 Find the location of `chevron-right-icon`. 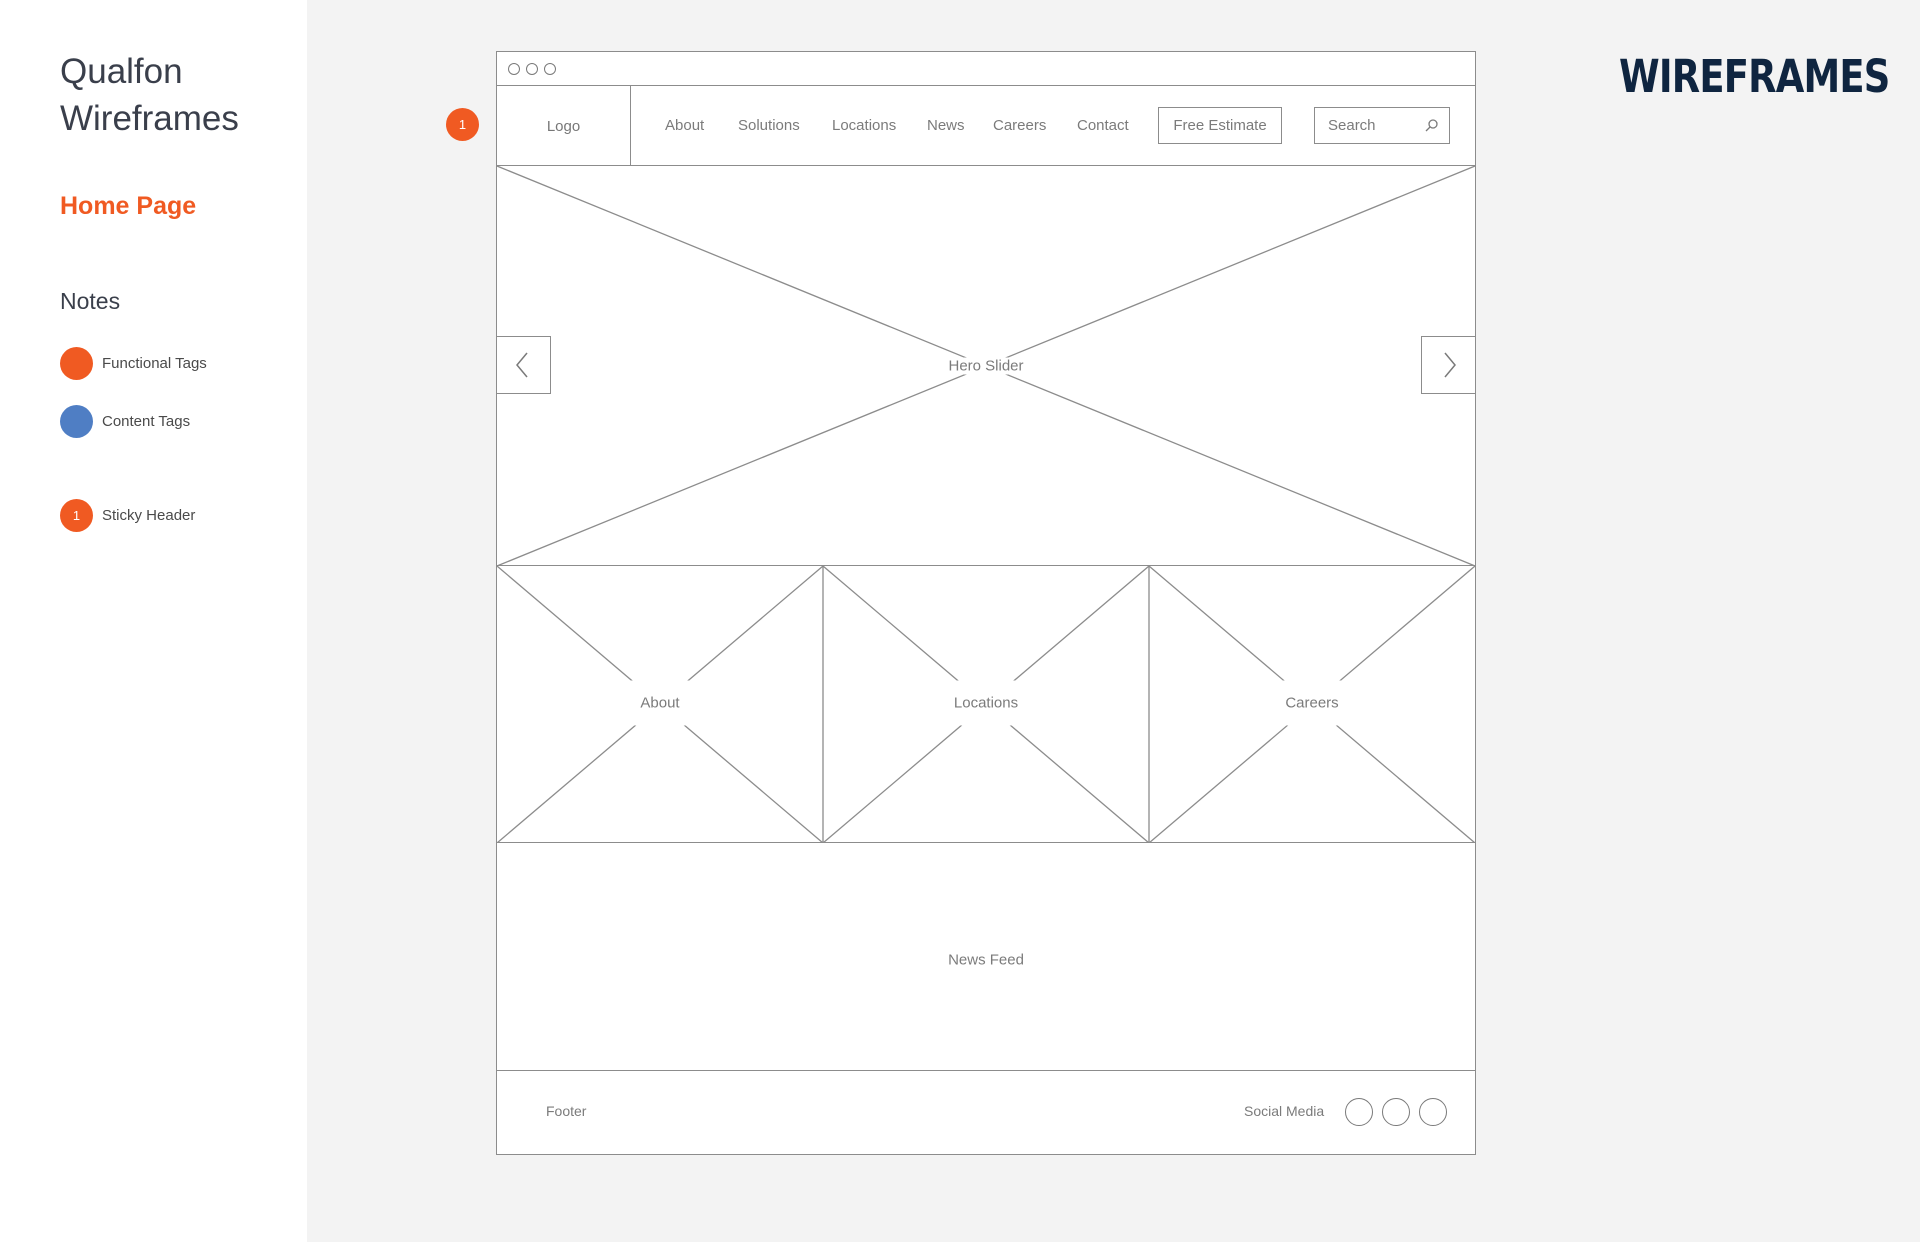

chevron-right-icon is located at coordinates (1450, 365).